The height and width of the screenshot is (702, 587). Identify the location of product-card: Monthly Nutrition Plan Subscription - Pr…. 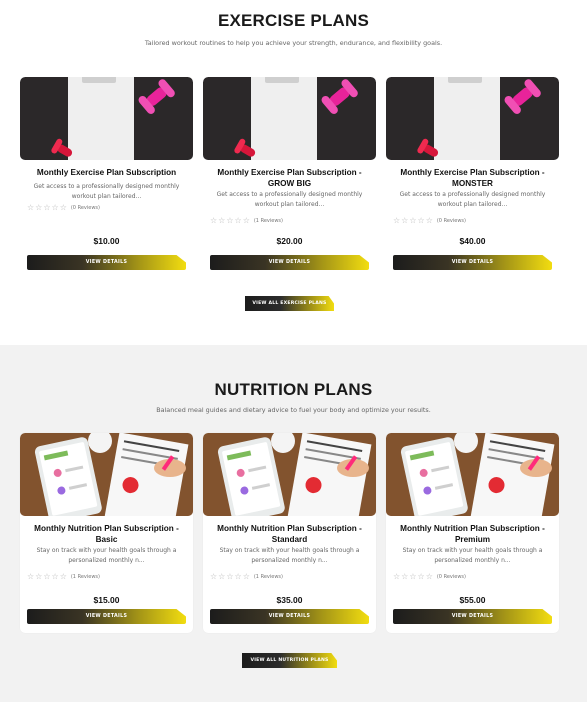
(472, 533).